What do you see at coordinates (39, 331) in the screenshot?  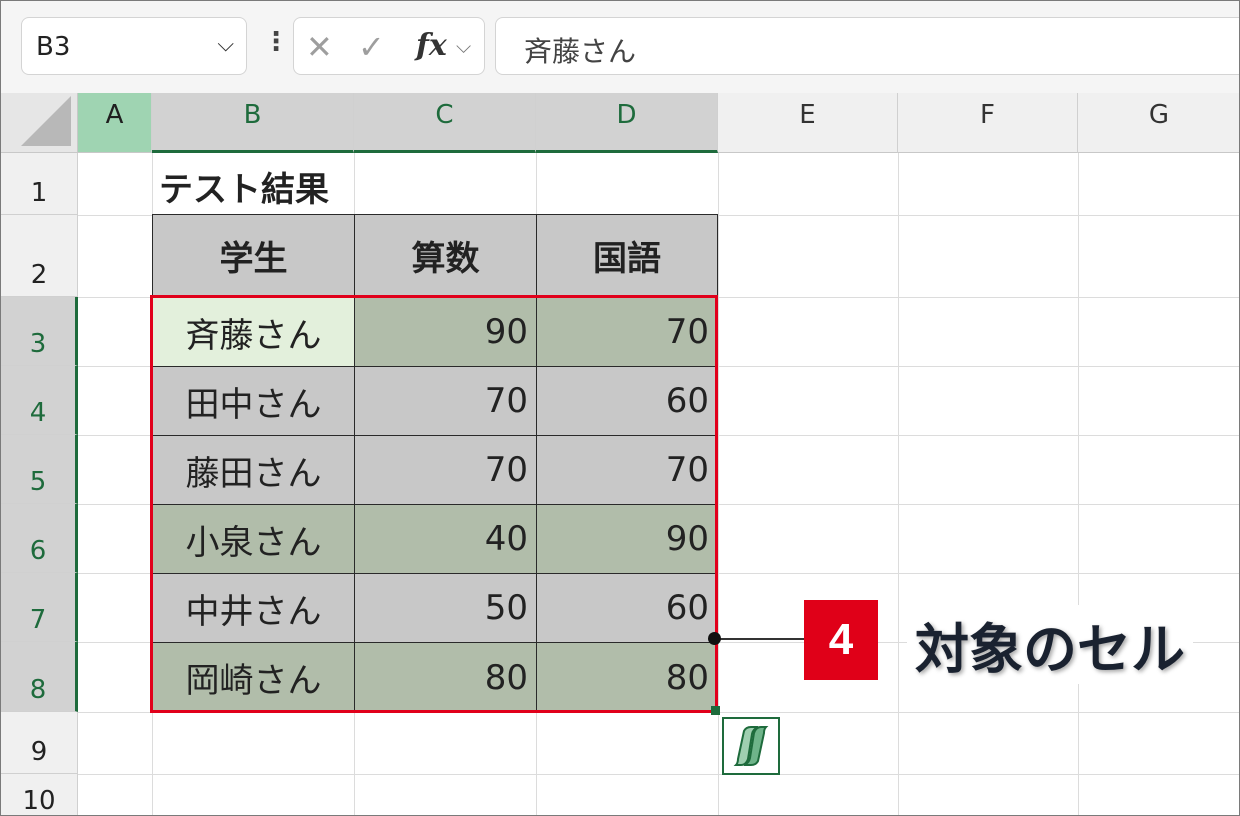 I see `row-header-3: 3` at bounding box center [39, 331].